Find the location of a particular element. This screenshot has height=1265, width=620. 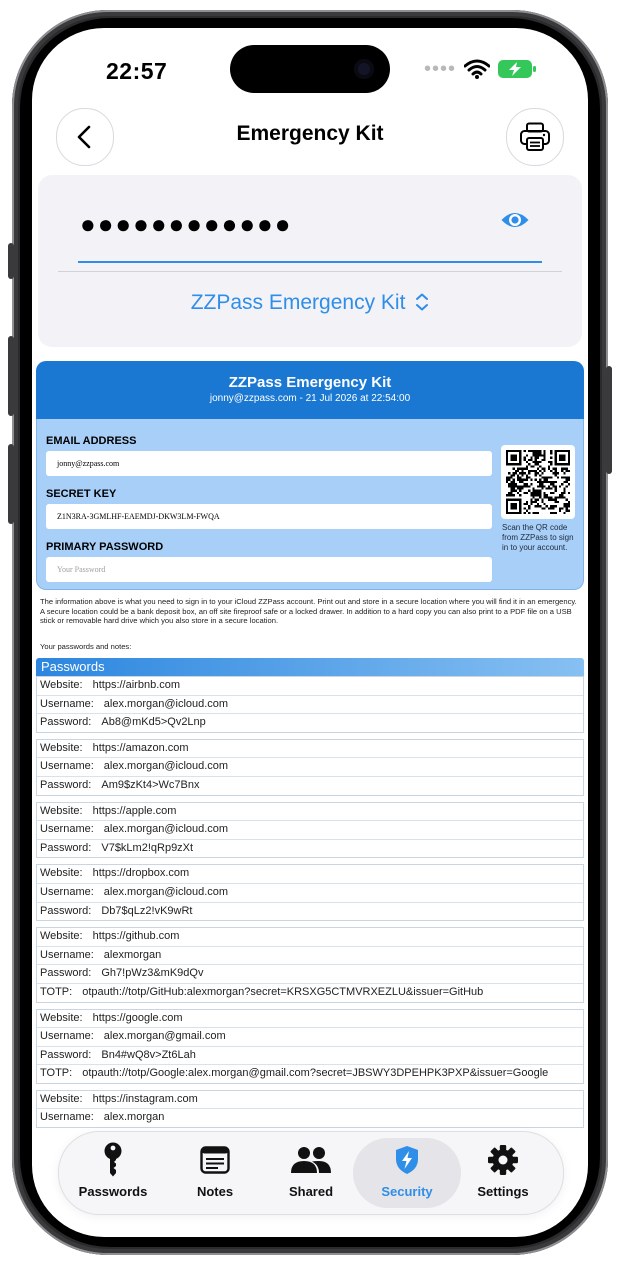

tab-passwords-label: Passwords is located at coordinates (113, 1191).